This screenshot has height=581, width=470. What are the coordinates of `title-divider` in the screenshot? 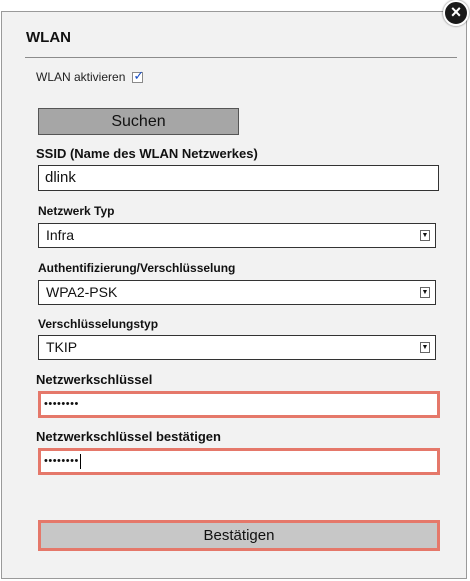 It's located at (241, 57).